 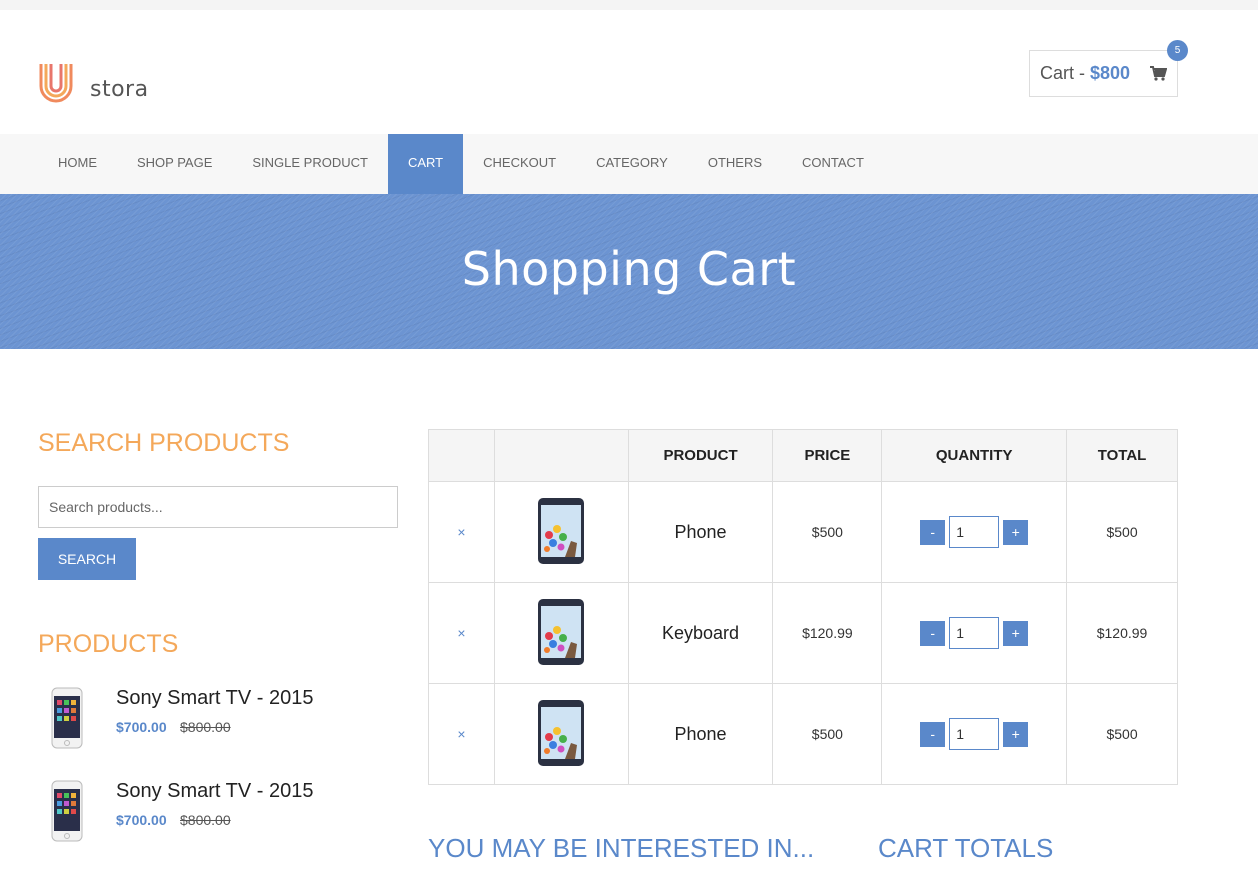 What do you see at coordinates (1122, 633) in the screenshot?
I see `product-total: $120.99` at bounding box center [1122, 633].